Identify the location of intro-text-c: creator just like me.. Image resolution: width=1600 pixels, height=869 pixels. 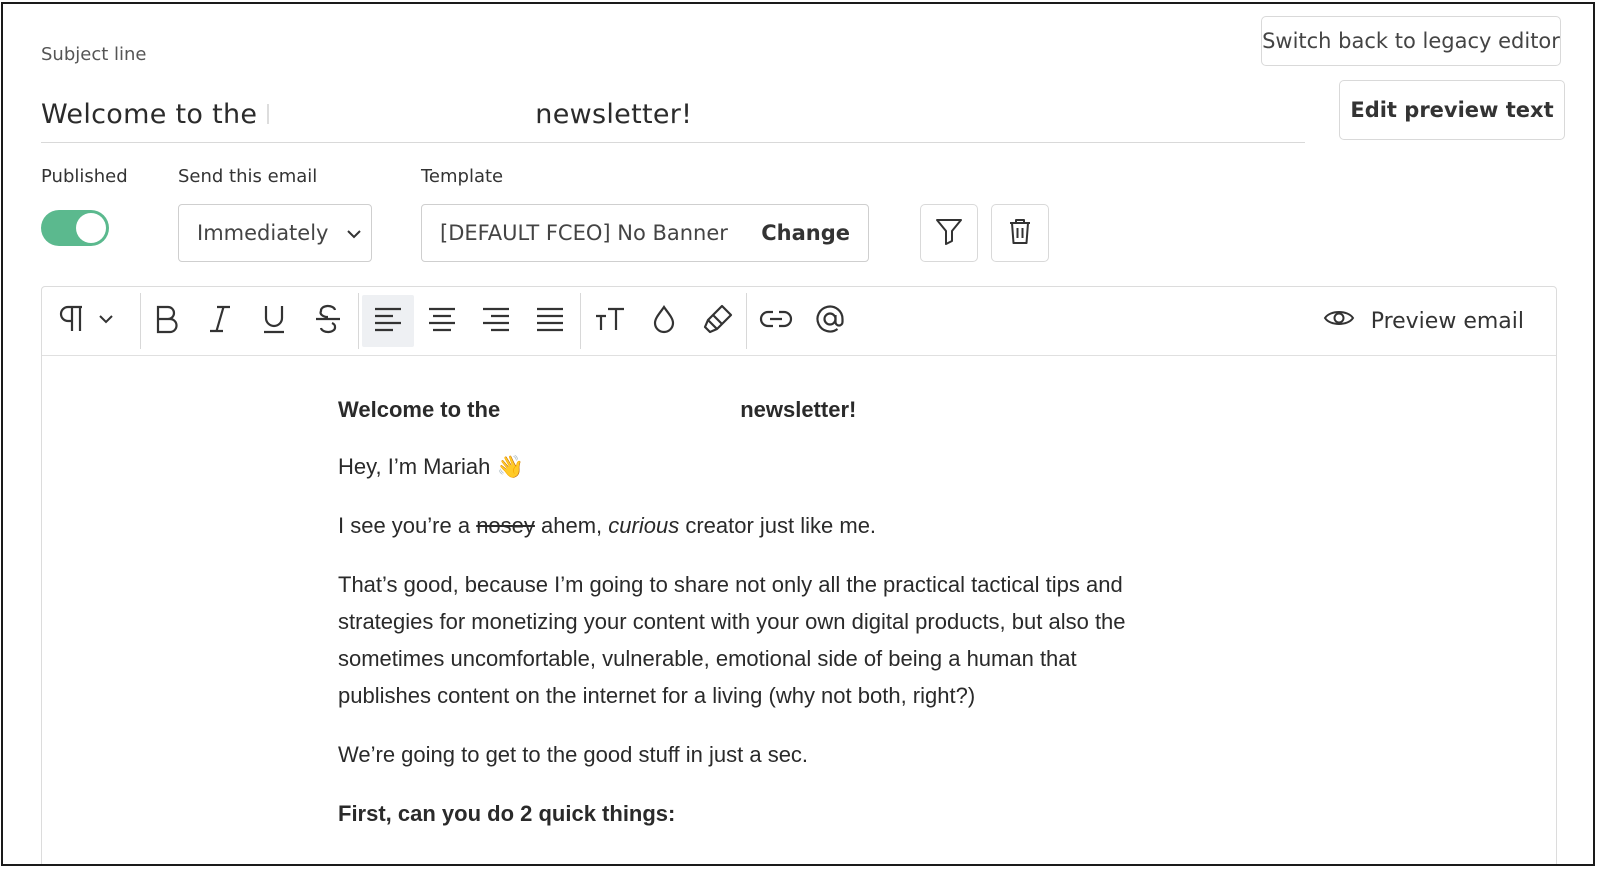
(778, 525).